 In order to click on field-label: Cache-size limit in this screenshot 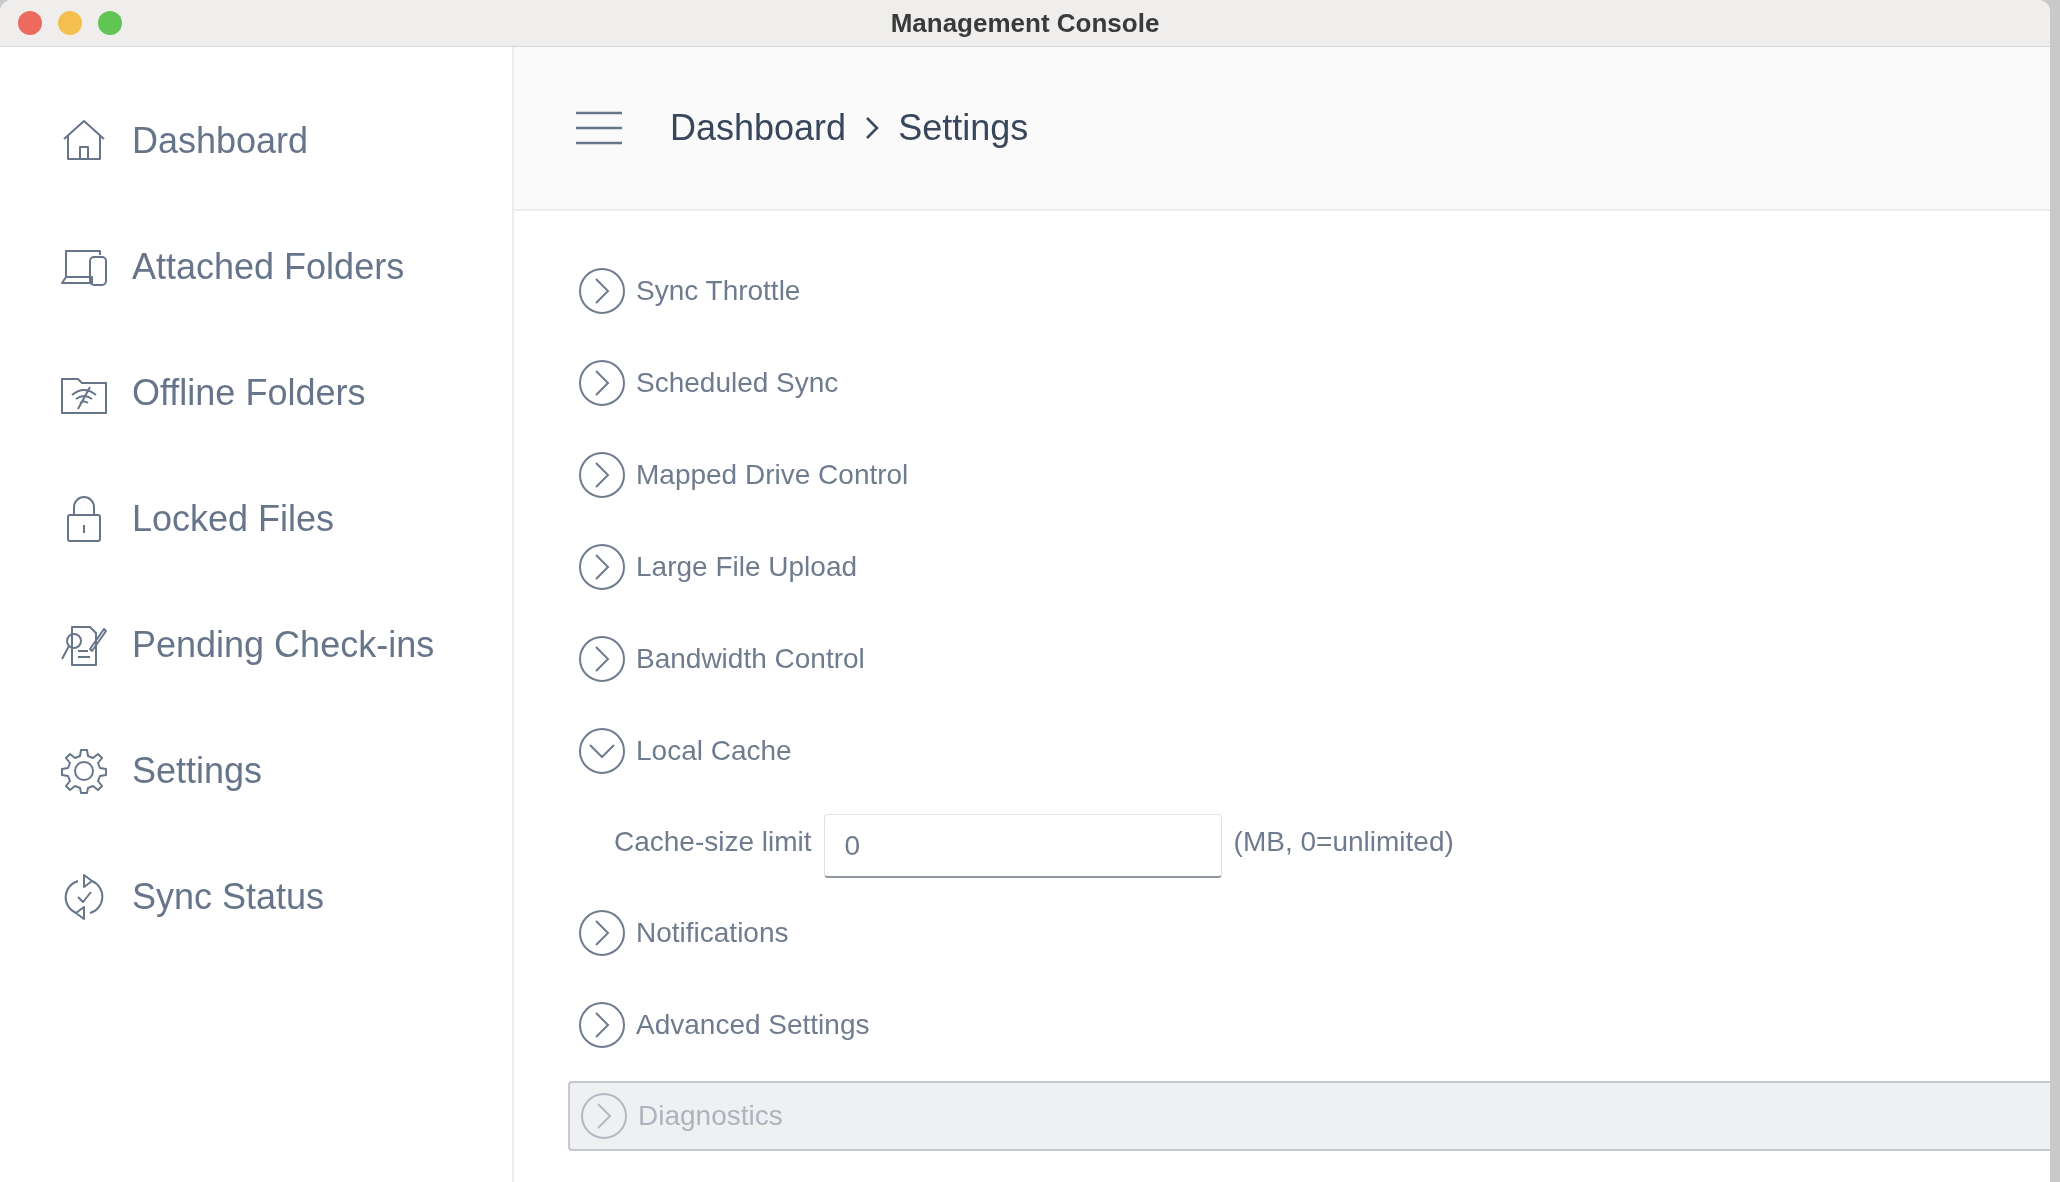, I will do `click(713, 842)`.